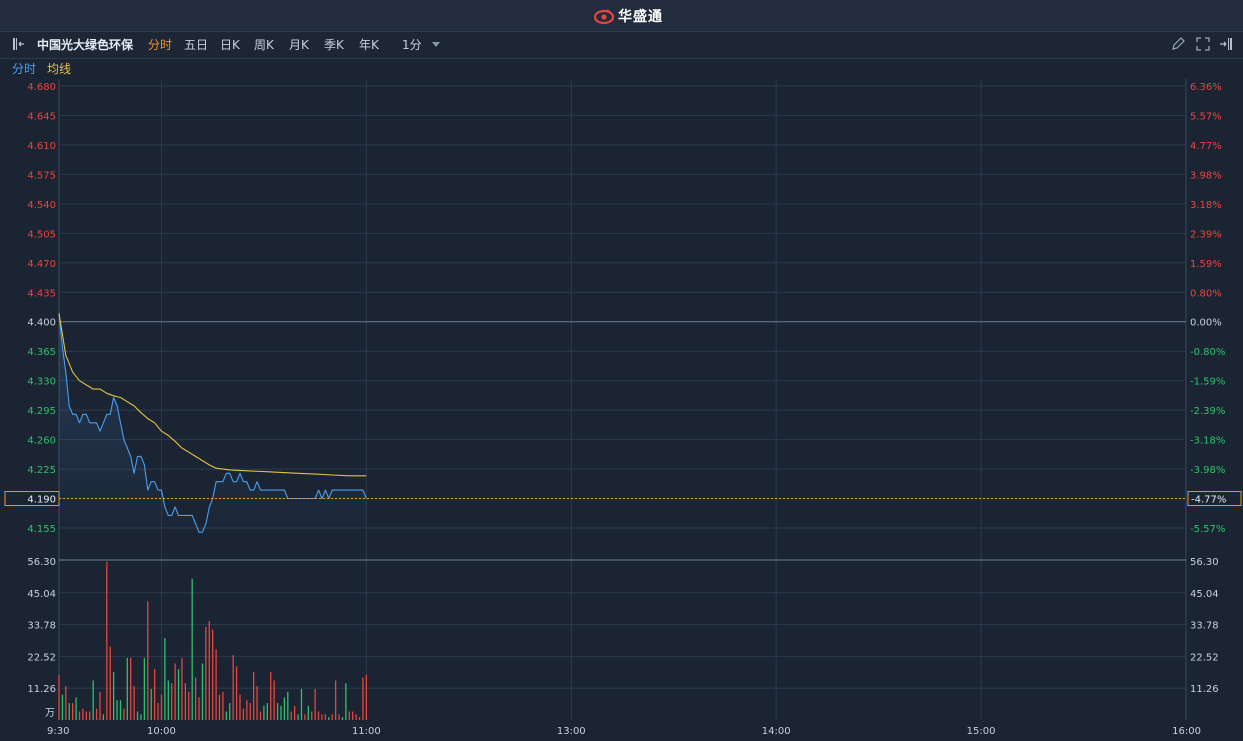  I want to click on chart-toolbar: 中国光大绿色环保 分时 五日 日K 周K 月K 季K 年K 1分, so click(621, 45).